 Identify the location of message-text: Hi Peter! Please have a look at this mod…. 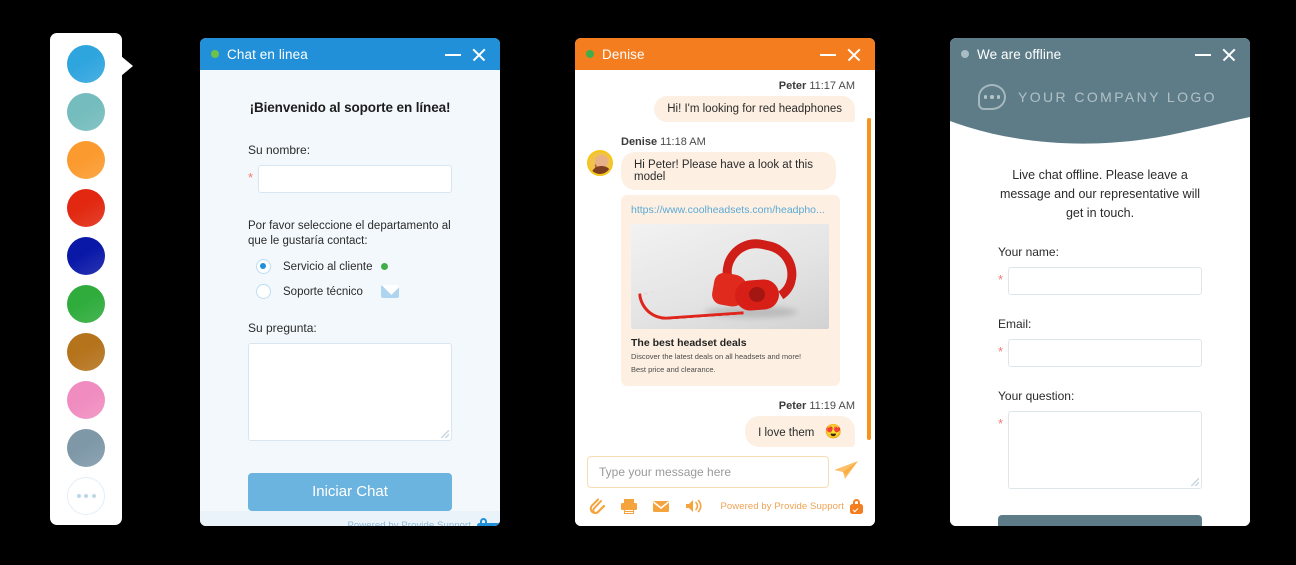
(728, 171).